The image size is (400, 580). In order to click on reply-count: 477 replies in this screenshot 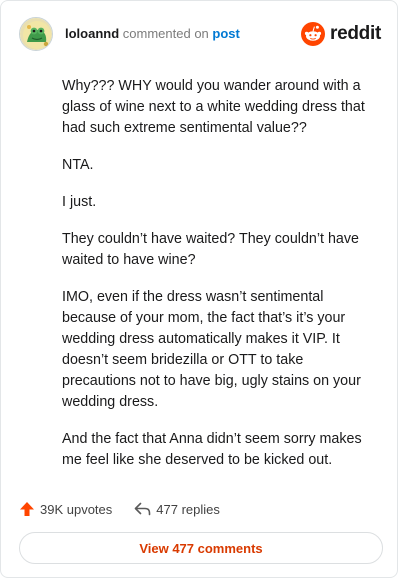, I will do `click(188, 509)`.